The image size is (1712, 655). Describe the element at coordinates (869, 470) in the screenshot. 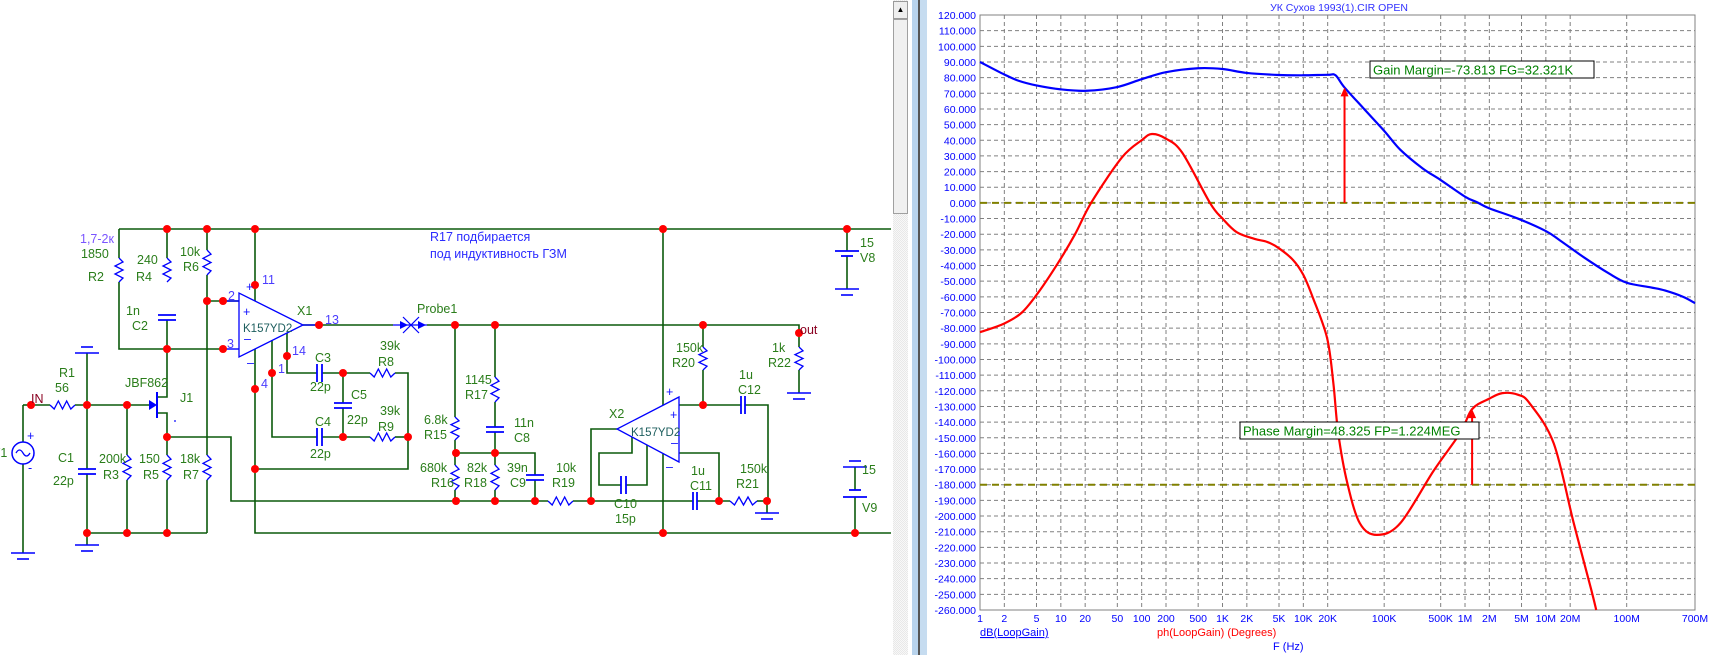

I see `v9-value: 15` at that location.